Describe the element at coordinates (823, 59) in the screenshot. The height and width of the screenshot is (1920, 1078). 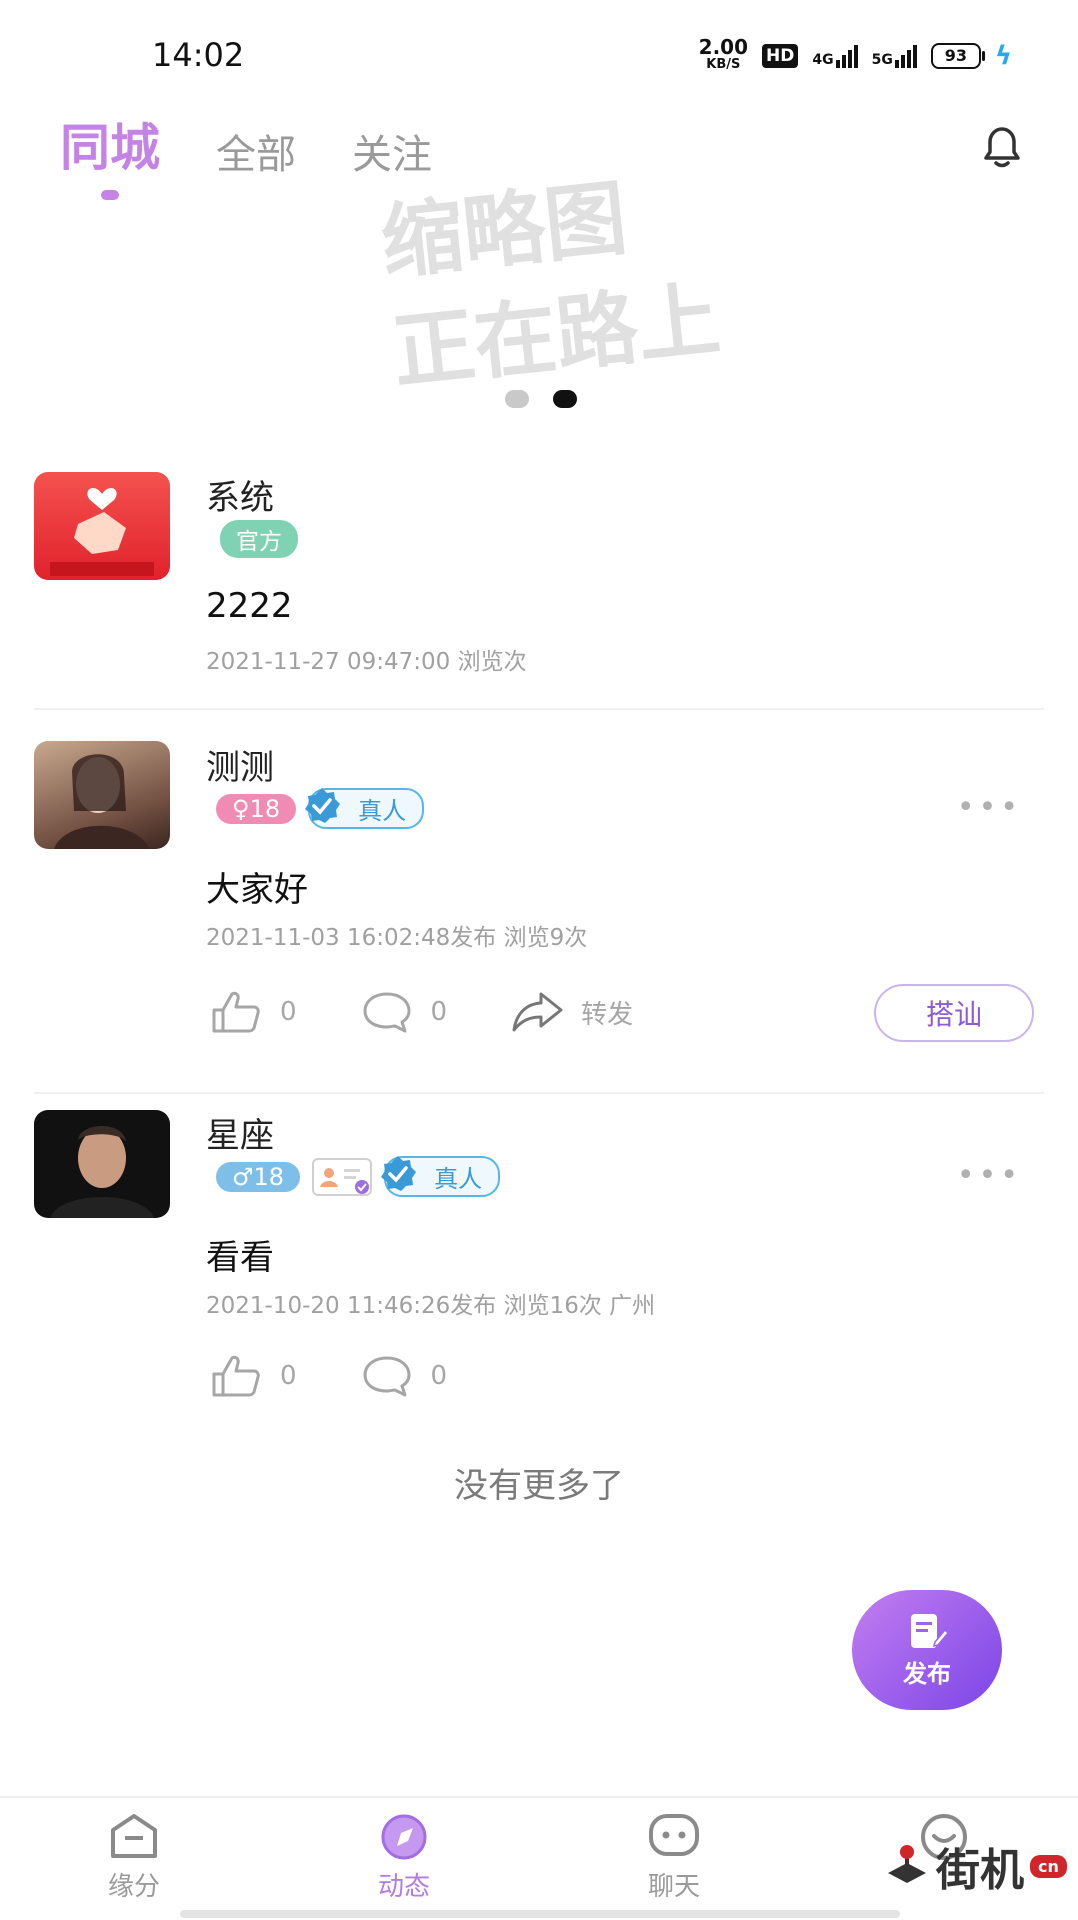
I see `signal-4g-label: 4G` at that location.